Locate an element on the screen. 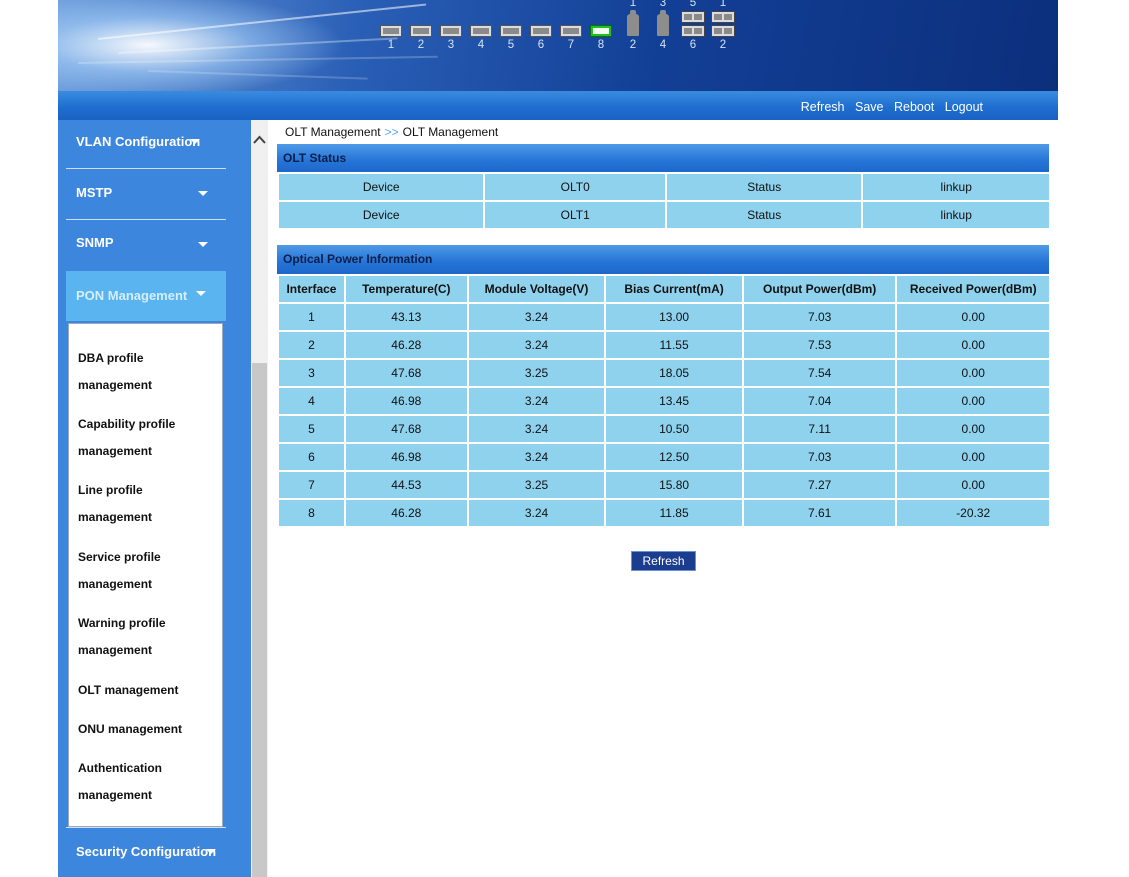 The width and height of the screenshot is (1129, 877). table-cell: OLT1 is located at coordinates (575, 215).